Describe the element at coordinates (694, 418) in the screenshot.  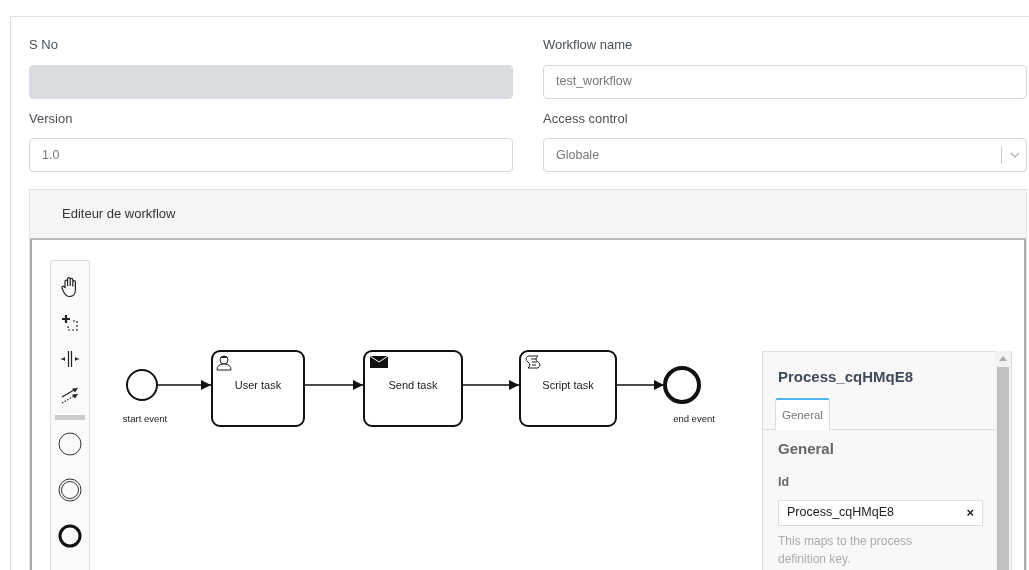
I see `event-label: end event` at that location.